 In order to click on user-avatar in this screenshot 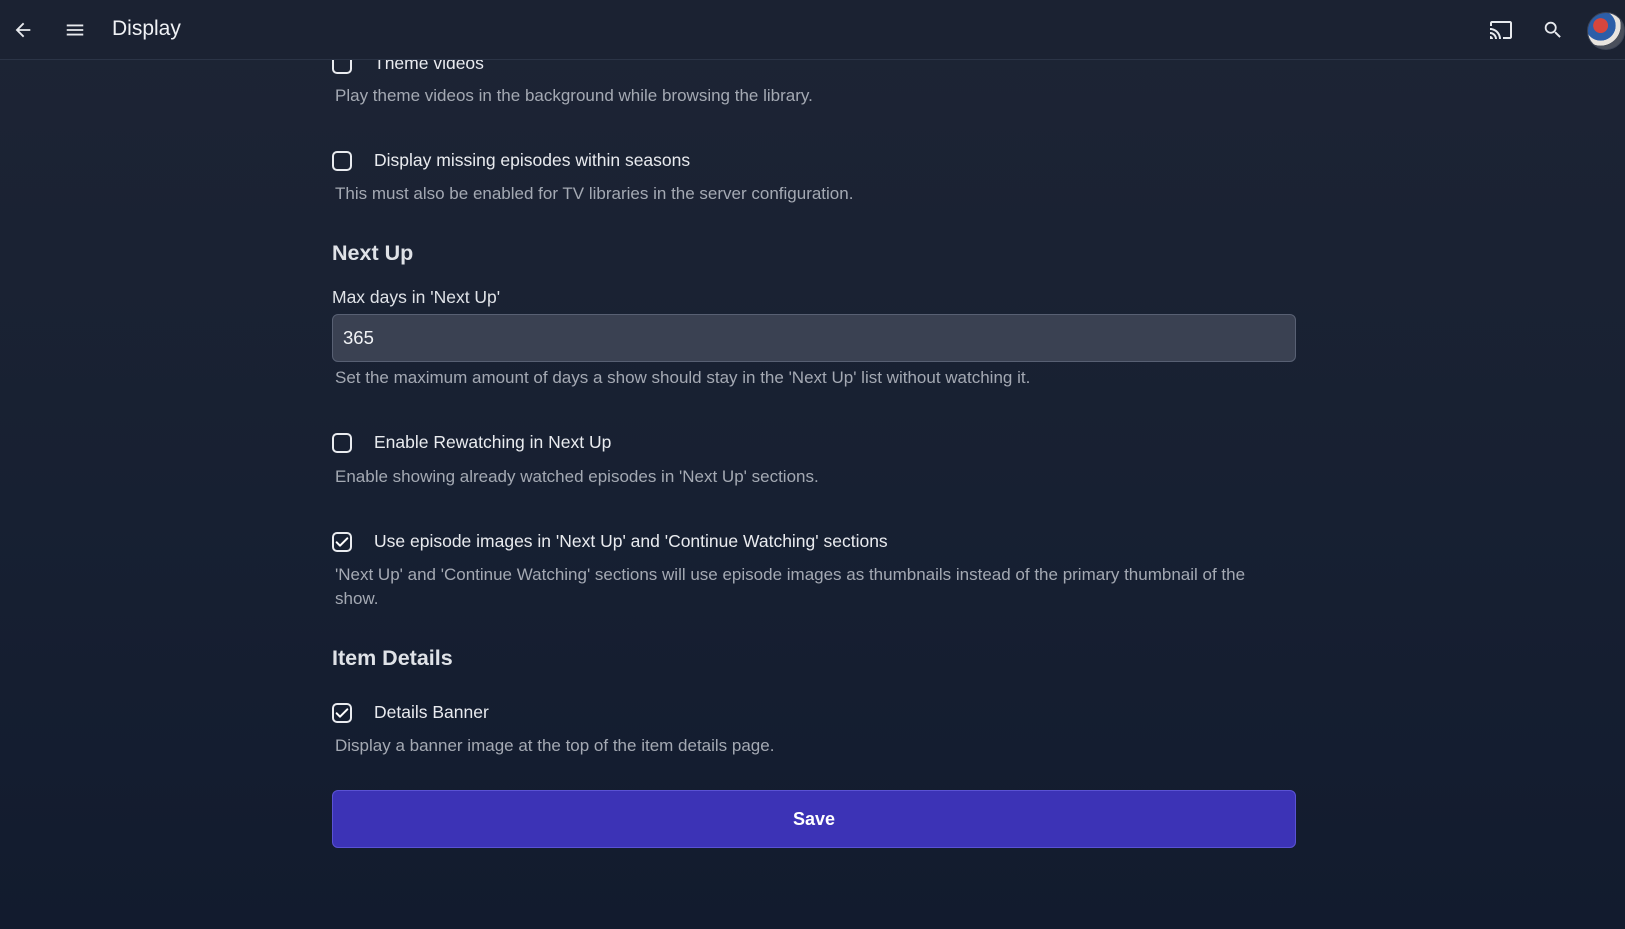, I will do `click(1606, 31)`.